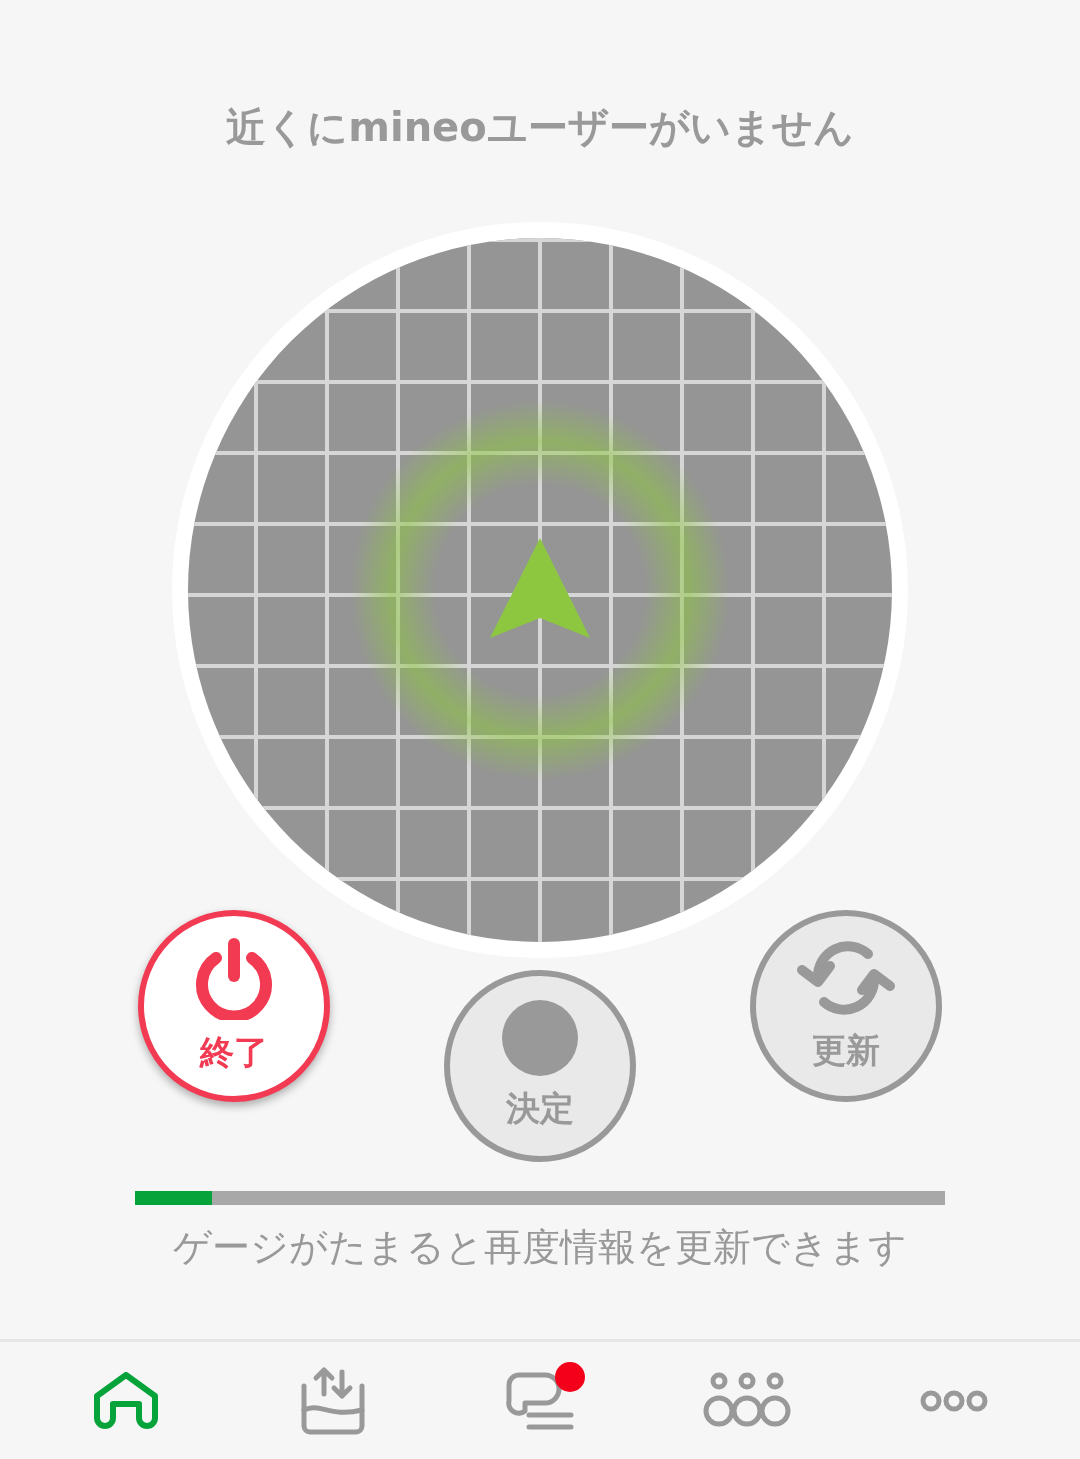 The image size is (1080, 1459). Describe the element at coordinates (540, 1038) in the screenshot. I see `dot-icon` at that location.